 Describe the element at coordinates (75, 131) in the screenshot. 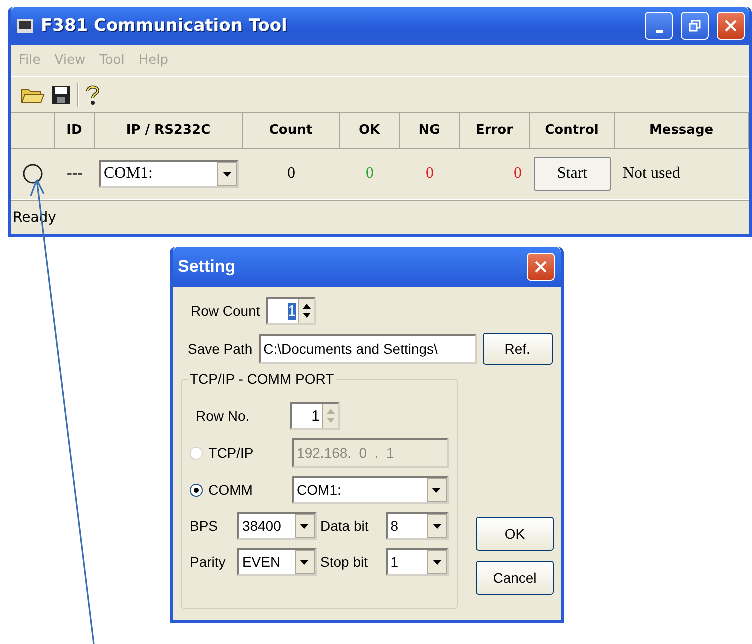

I see `column-header: ID` at that location.